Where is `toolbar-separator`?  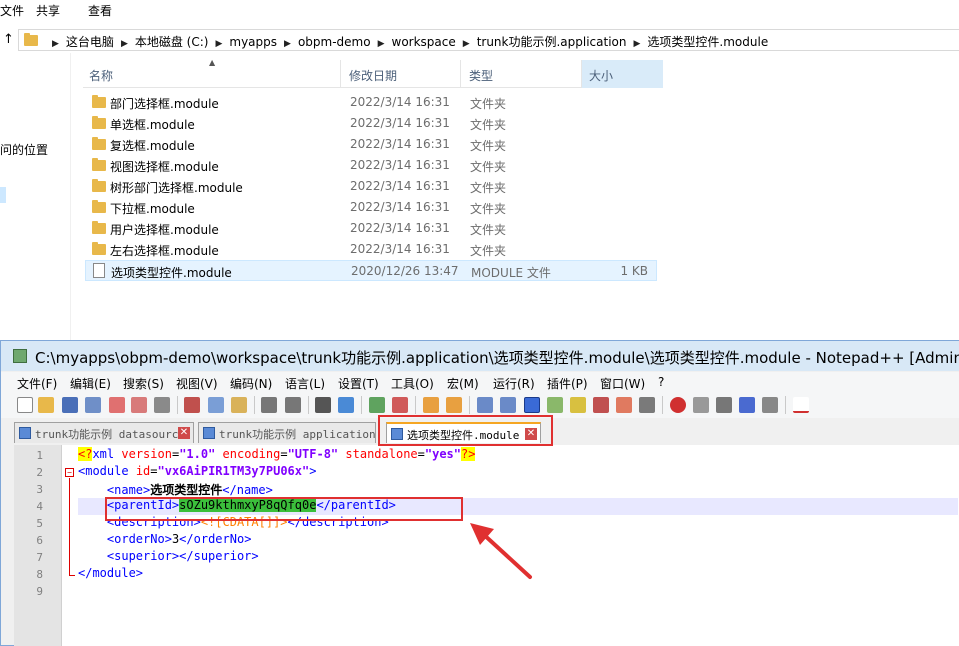
toolbar-separator is located at coordinates (415, 405).